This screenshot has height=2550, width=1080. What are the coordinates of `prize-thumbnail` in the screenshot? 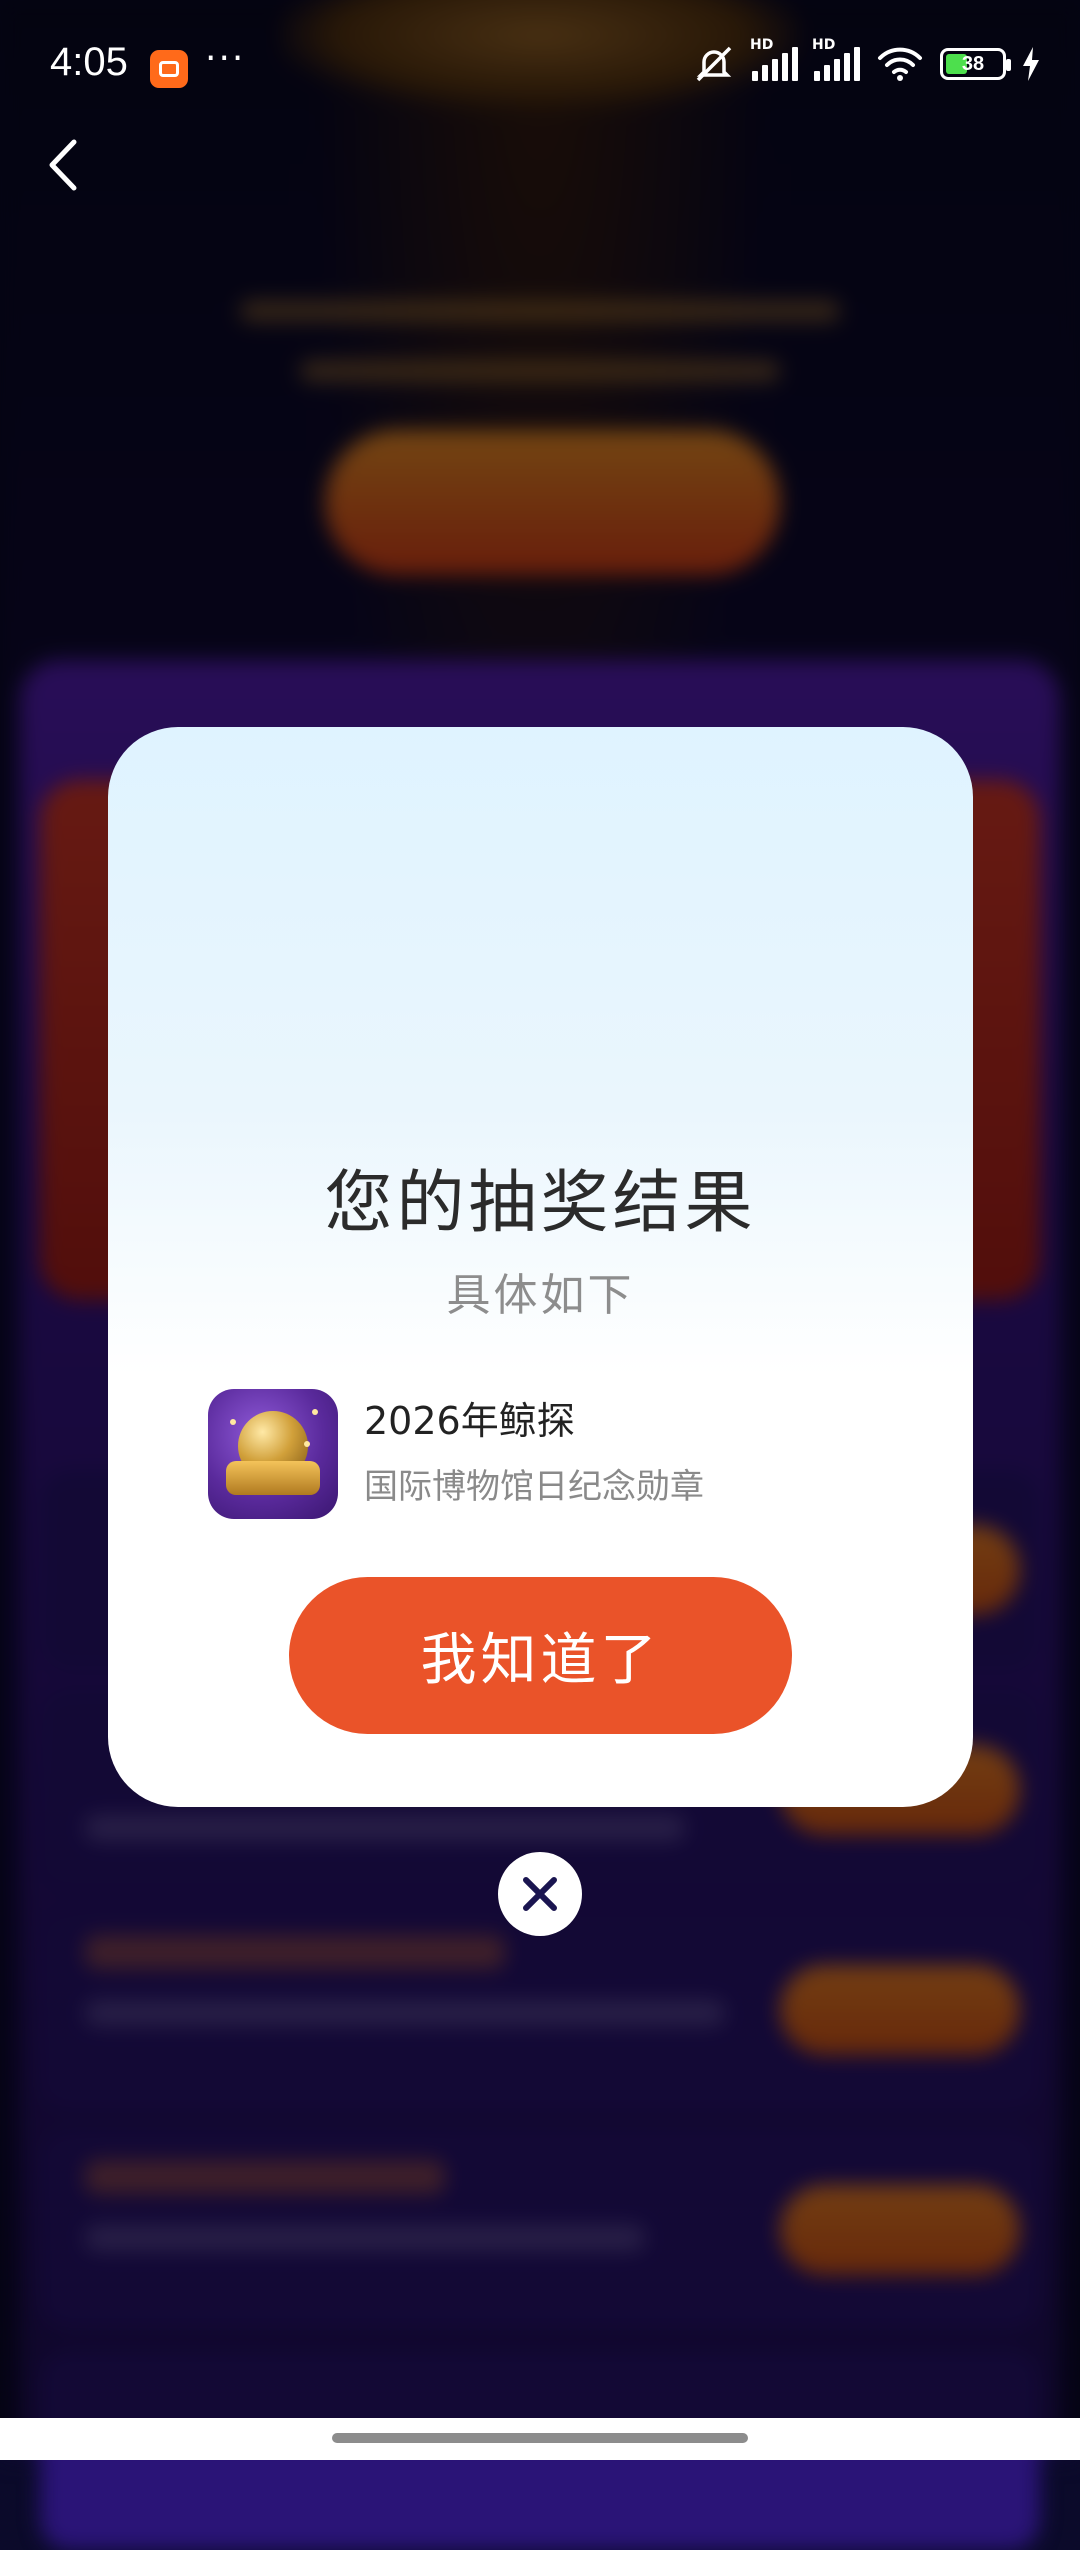 It's located at (273, 1454).